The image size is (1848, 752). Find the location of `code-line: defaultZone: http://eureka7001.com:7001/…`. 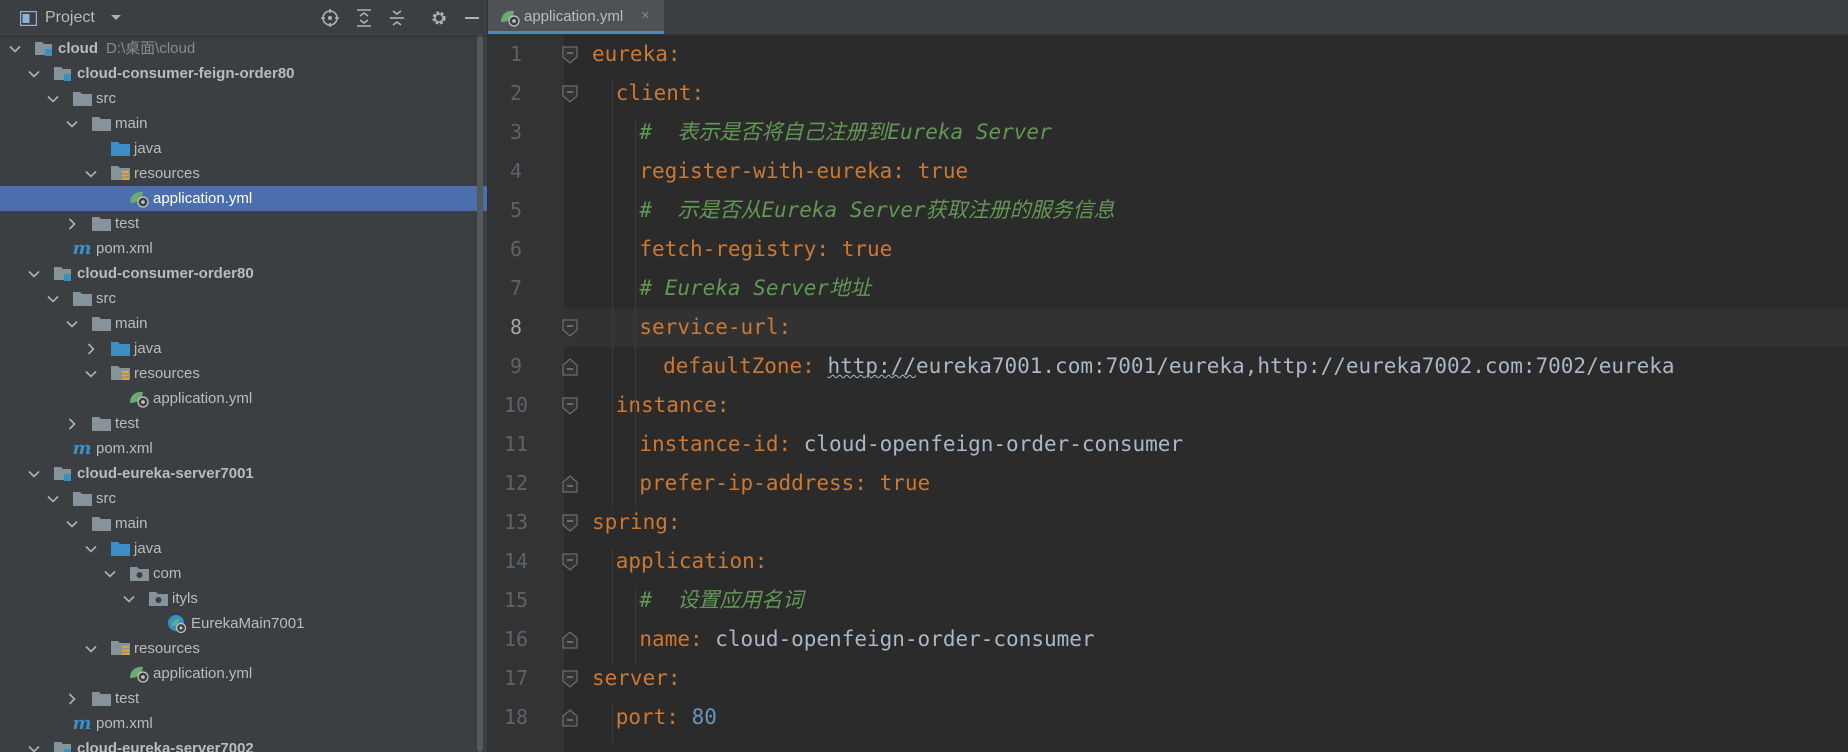

code-line: defaultZone: http://eureka7001.com:7001/… is located at coordinates (1168, 366).